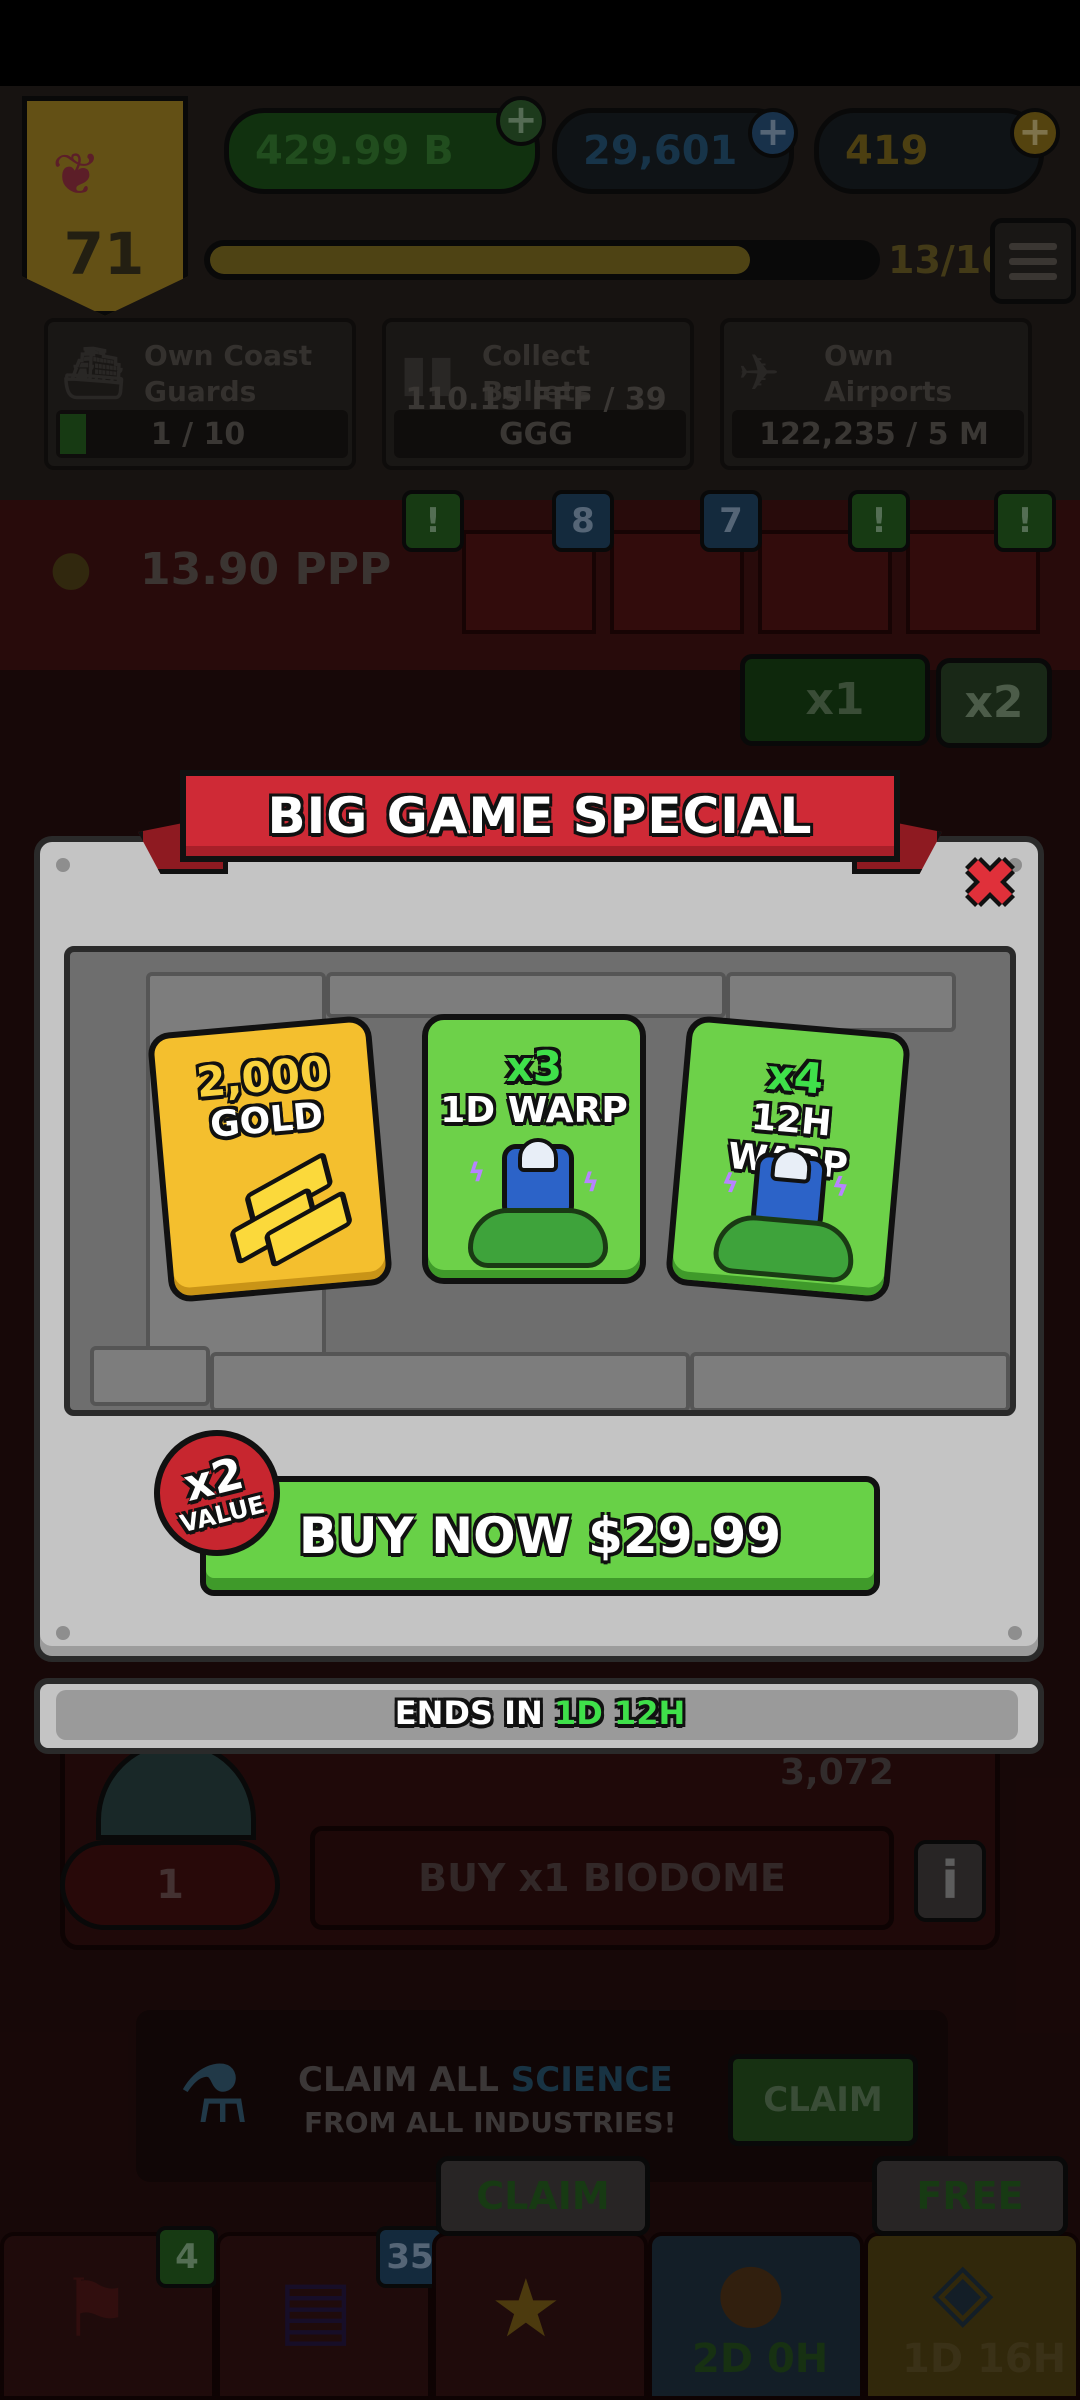  I want to click on offer-timer: ENDS IN 1D 12H, so click(540, 1713).